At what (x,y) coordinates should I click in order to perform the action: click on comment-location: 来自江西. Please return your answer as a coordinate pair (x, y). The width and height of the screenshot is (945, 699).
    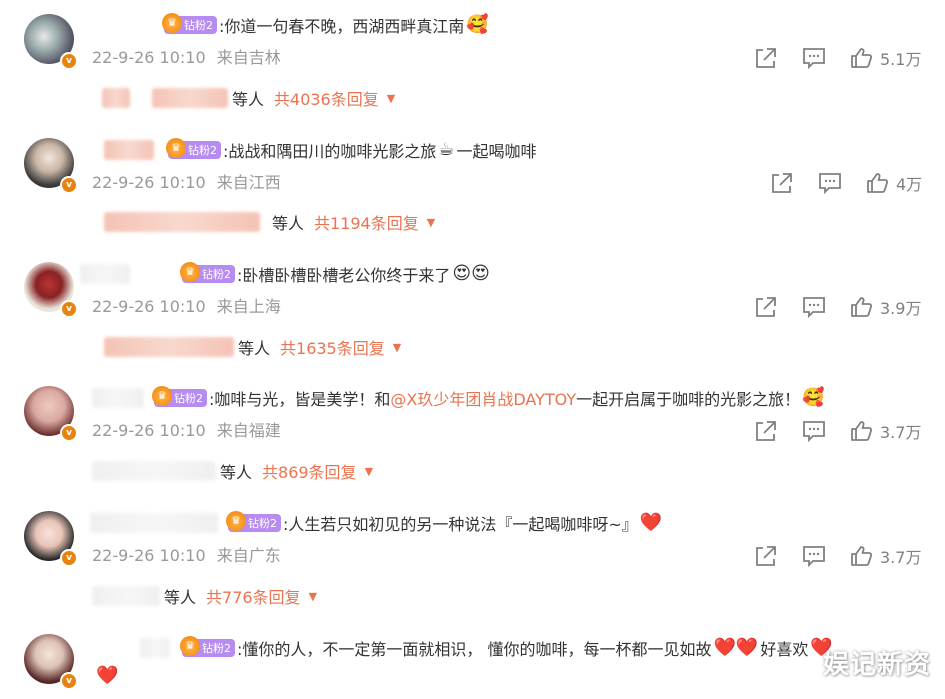
    Looking at the image, I should click on (248, 182).